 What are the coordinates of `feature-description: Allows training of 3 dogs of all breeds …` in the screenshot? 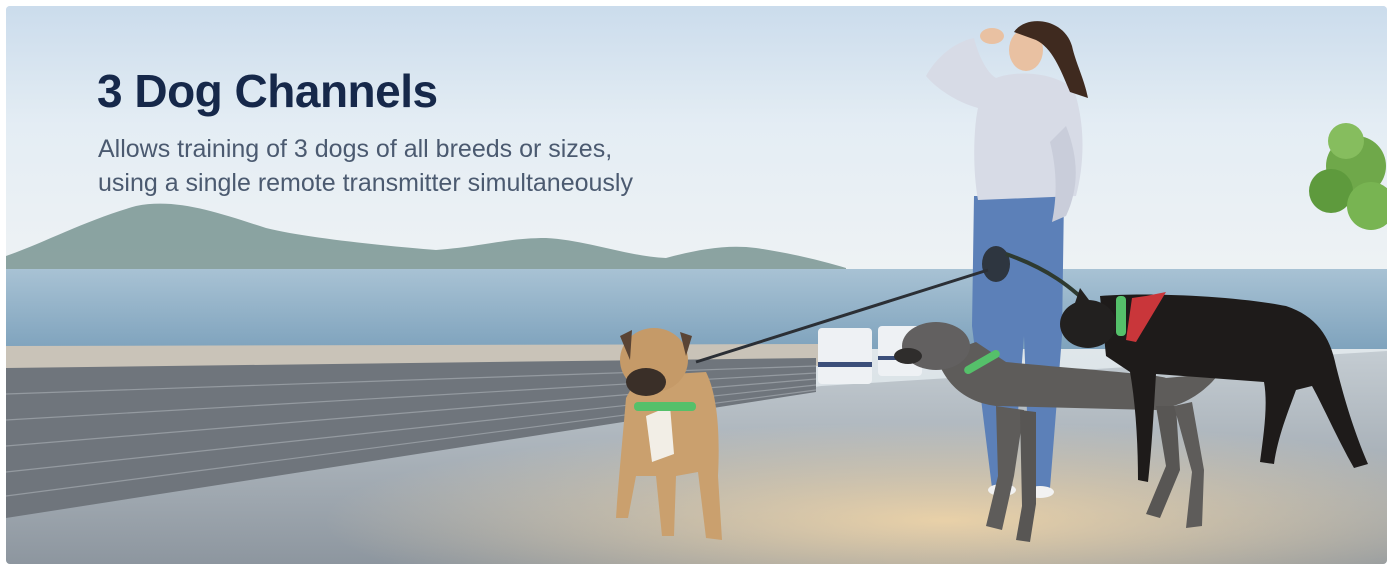 It's located at (418, 166).